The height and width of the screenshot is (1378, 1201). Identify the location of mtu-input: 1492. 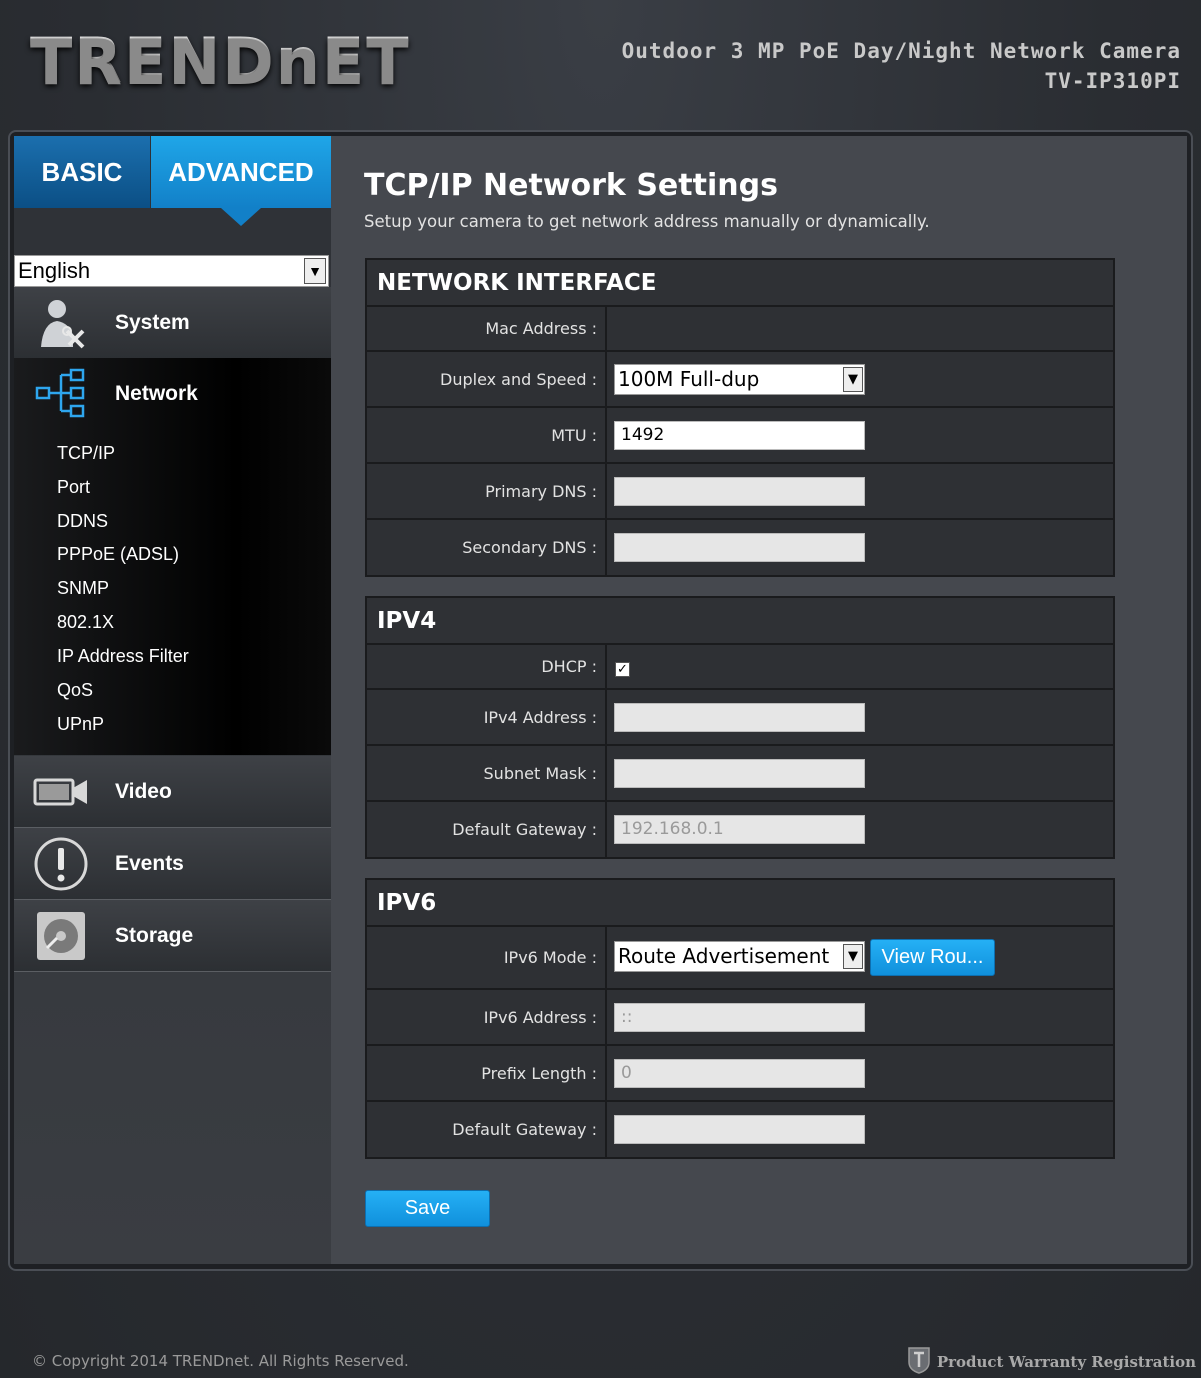
(739, 435).